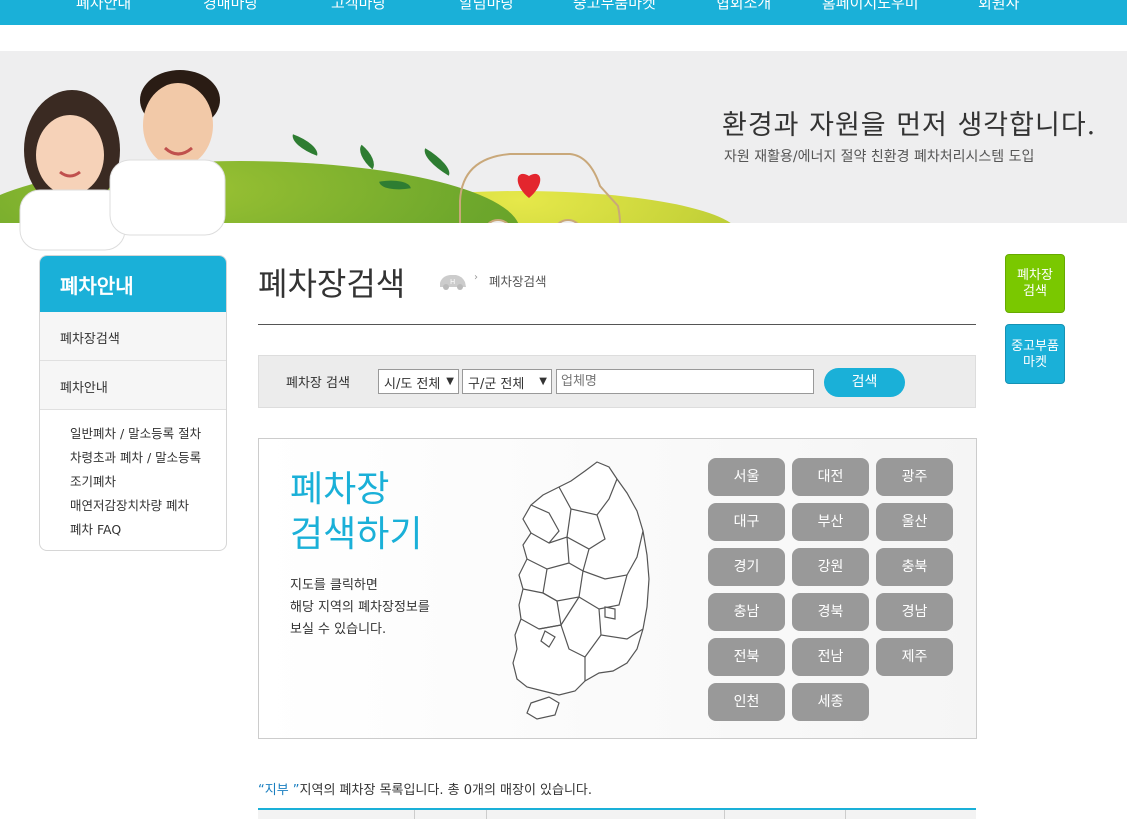  I want to click on home-car-icon: H, so click(453, 282).